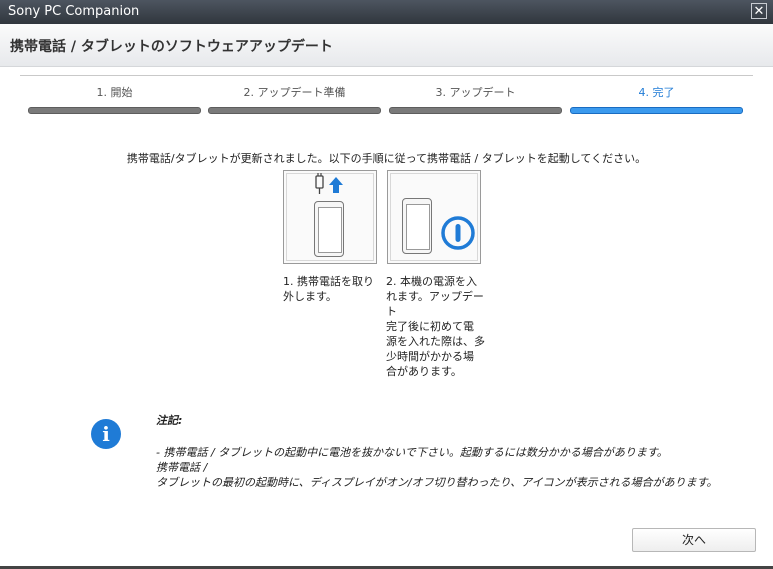 This screenshot has width=773, height=569. What do you see at coordinates (656, 101) in the screenshot?
I see `step-complete: 4. 完了` at bounding box center [656, 101].